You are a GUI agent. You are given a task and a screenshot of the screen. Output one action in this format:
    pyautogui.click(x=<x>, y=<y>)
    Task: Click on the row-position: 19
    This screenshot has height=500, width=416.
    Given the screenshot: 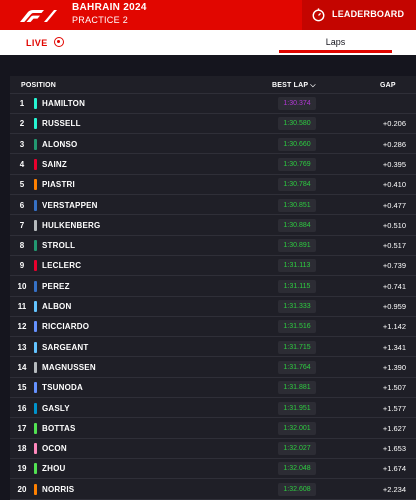 What is the action you would take?
    pyautogui.click(x=22, y=469)
    